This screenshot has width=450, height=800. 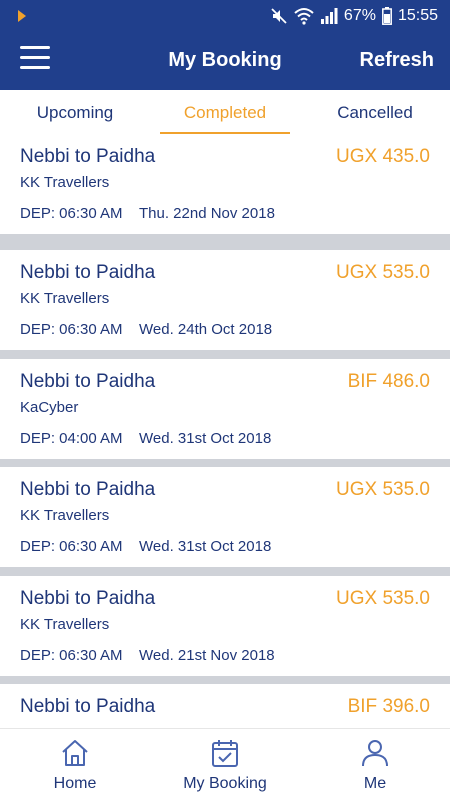 What do you see at coordinates (388, 381) in the screenshot?
I see `booking-price: BIF 486.0` at bounding box center [388, 381].